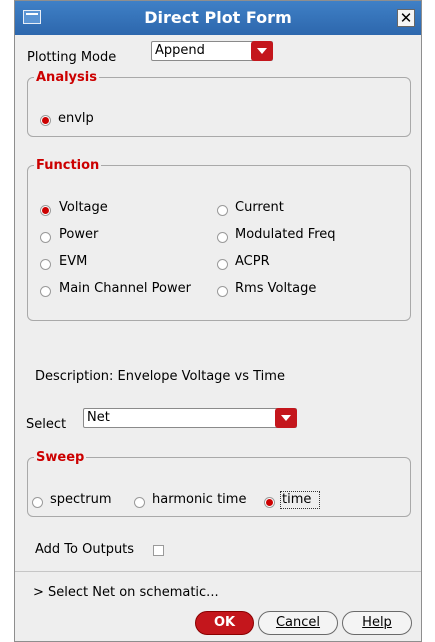 This screenshot has height=642, width=435. Describe the element at coordinates (83, 207) in the screenshot. I see `function-voltage-label: Voltage` at that location.